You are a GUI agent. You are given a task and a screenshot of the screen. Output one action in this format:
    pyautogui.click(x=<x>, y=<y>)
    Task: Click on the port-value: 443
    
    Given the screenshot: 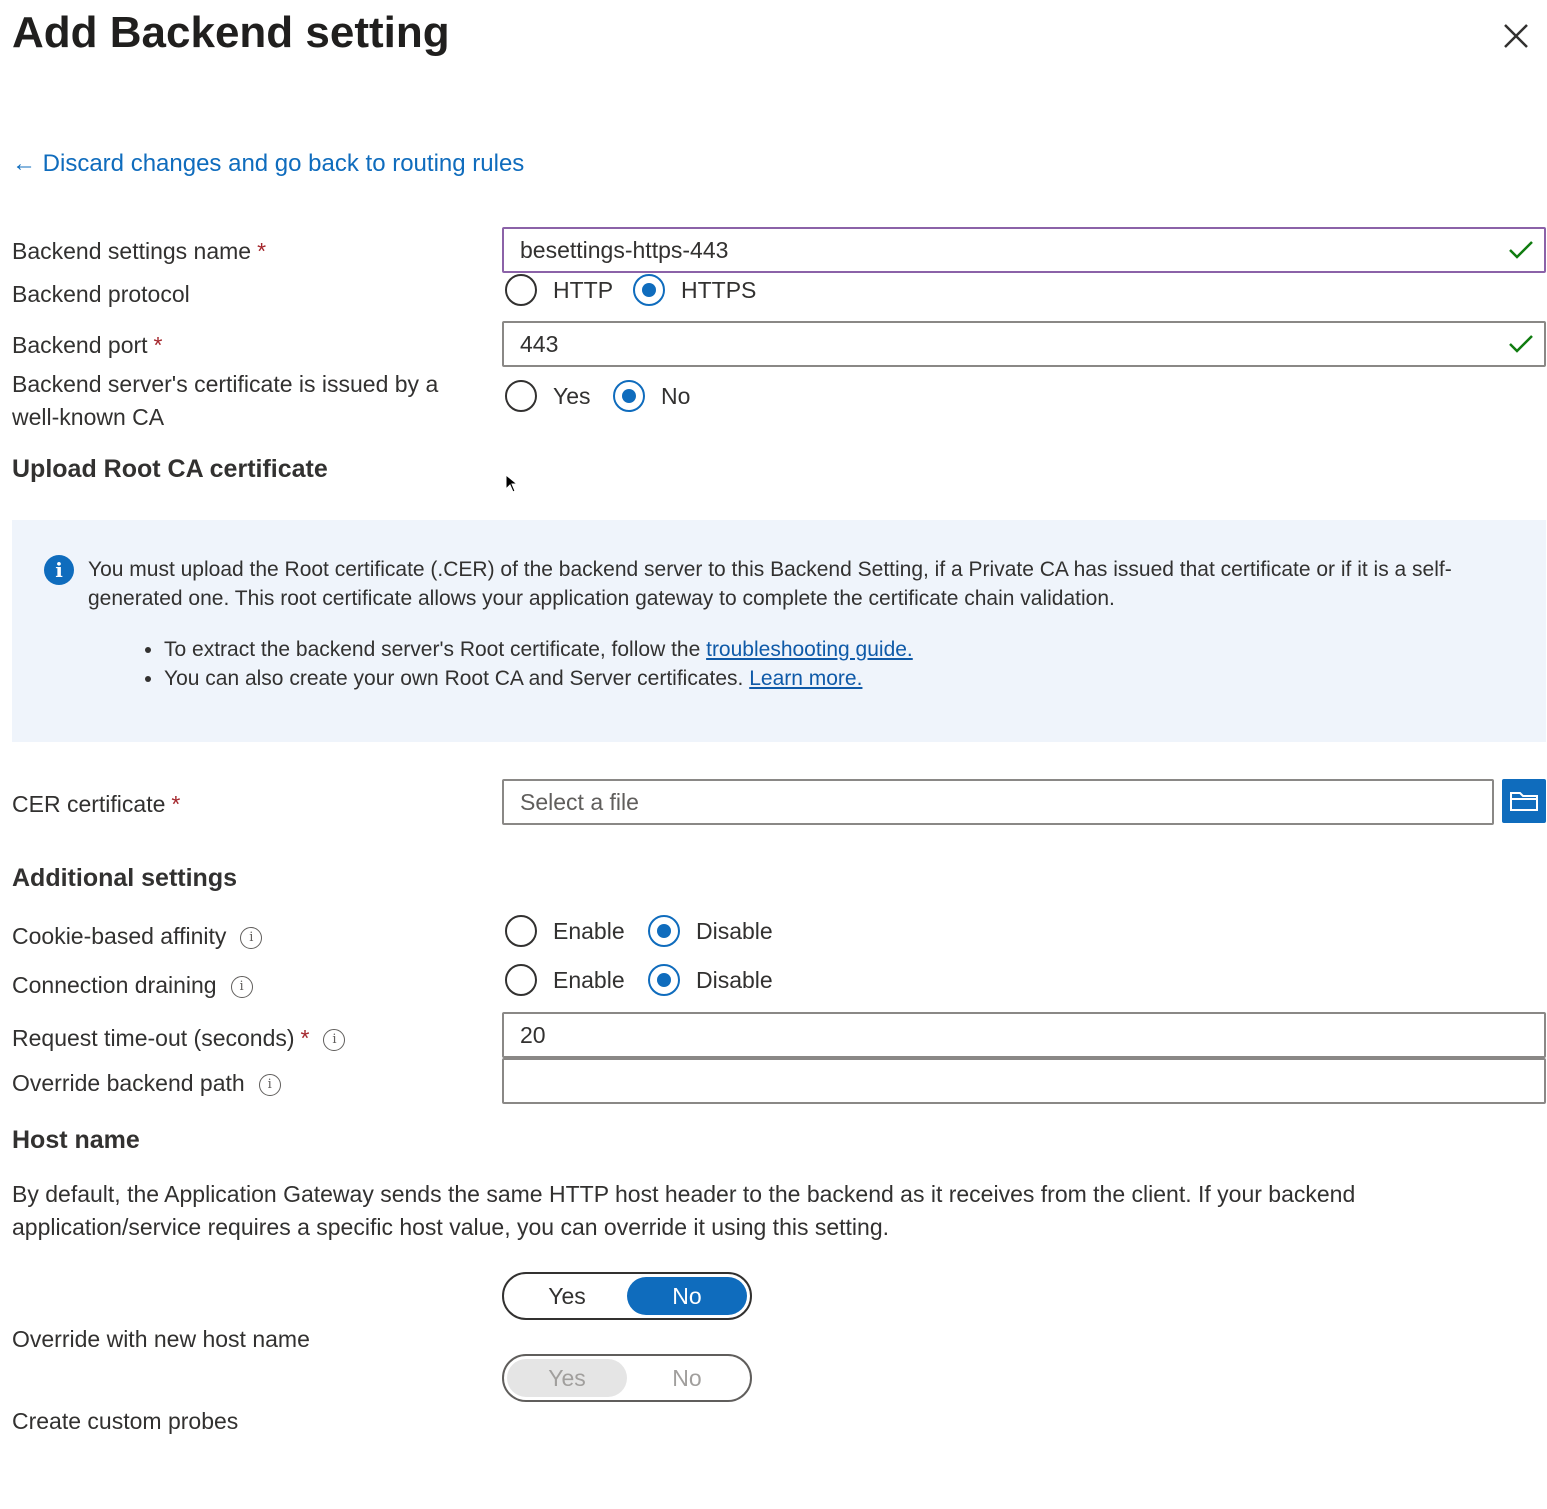 What is the action you would take?
    pyautogui.click(x=539, y=343)
    